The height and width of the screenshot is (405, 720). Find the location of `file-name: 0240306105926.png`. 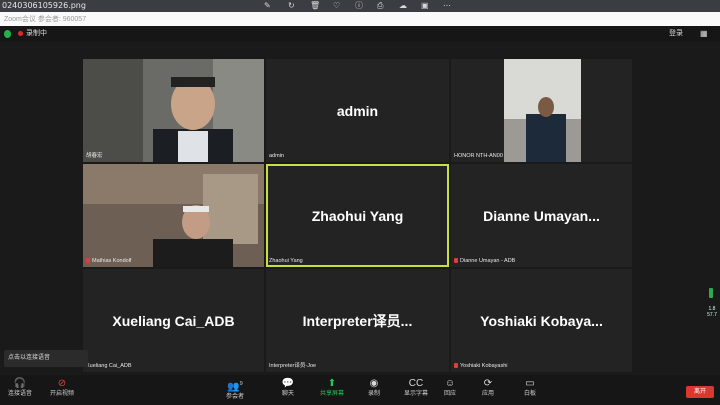

file-name: 0240306105926.png is located at coordinates (44, 5).